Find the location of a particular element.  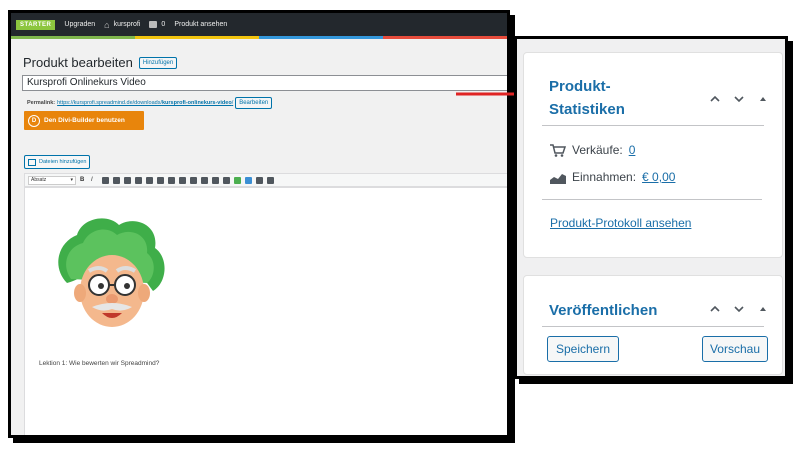

permalink-slash: / is located at coordinates (232, 103).